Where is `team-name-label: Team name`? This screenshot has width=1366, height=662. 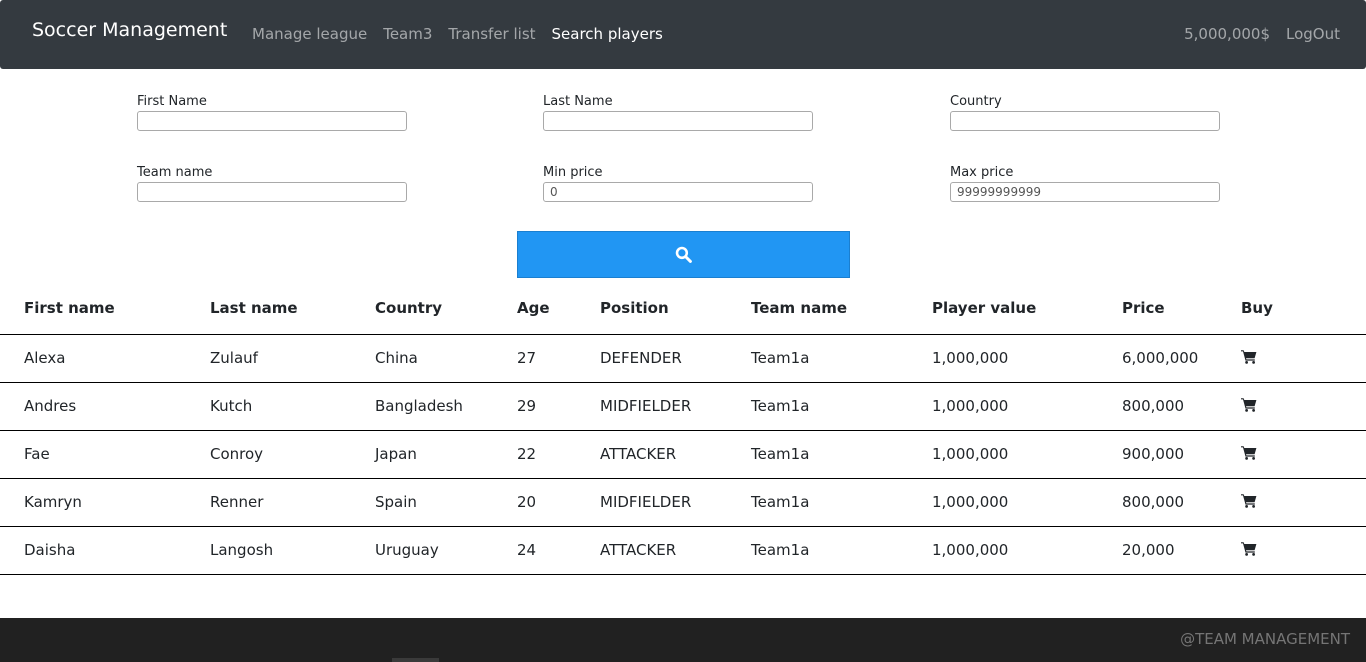 team-name-label: Team name is located at coordinates (175, 172).